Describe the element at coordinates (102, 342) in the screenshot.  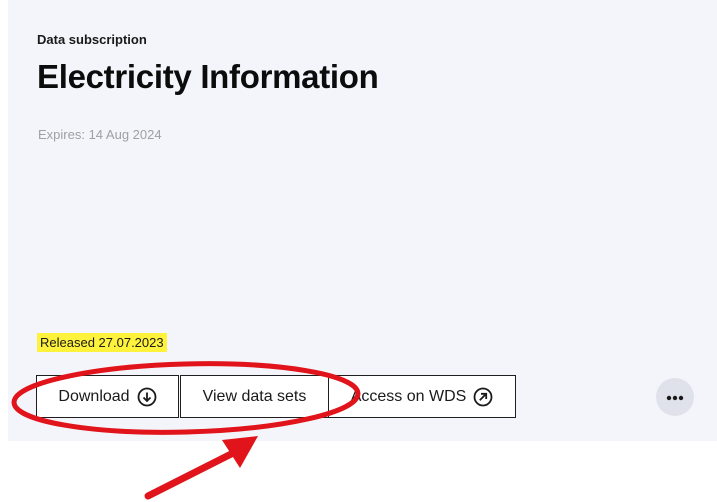
I see `release-badge: Released 27.07.2023` at that location.